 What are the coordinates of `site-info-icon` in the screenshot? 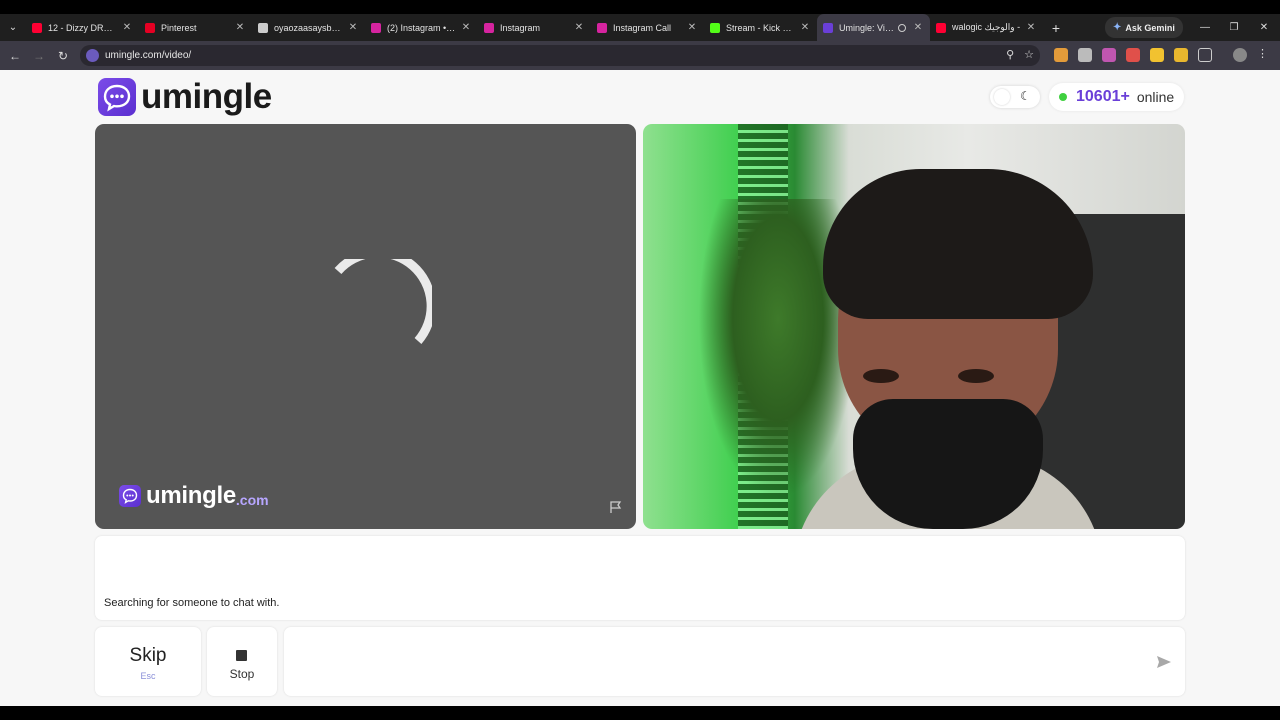 It's located at (92, 55).